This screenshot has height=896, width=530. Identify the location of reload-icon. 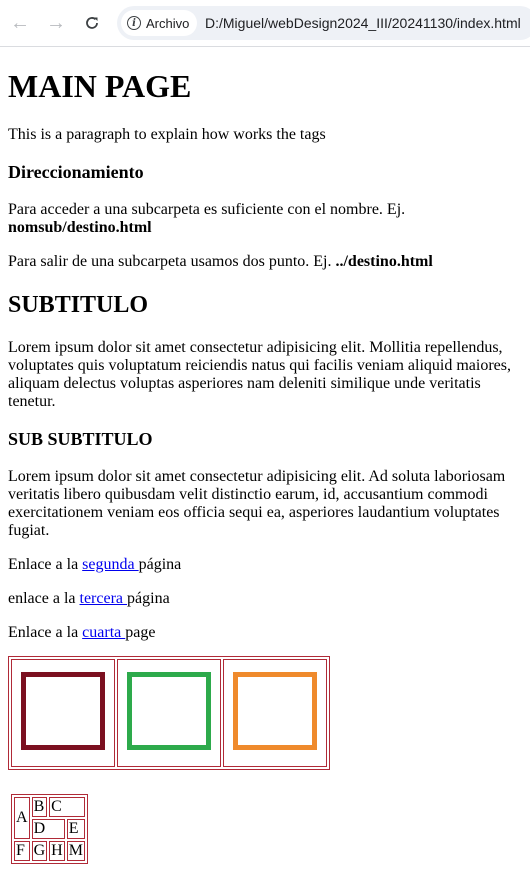
(92, 23).